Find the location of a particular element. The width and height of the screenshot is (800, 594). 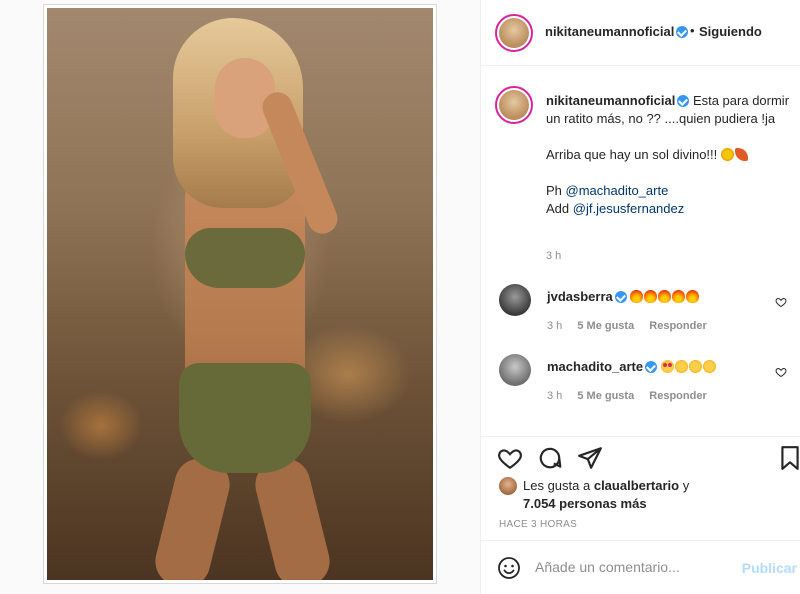

post-header: nikitaneumannoficial • Siguiendo is located at coordinates (640, 33).